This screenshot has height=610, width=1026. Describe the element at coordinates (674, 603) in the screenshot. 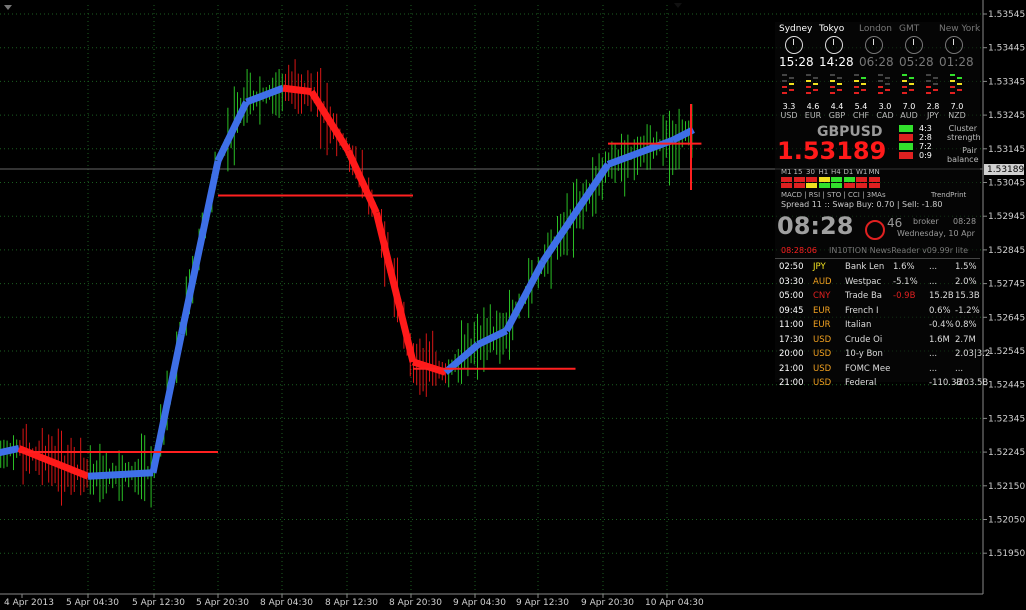

I see `time-tick-label: 10 Apr 04:30` at that location.